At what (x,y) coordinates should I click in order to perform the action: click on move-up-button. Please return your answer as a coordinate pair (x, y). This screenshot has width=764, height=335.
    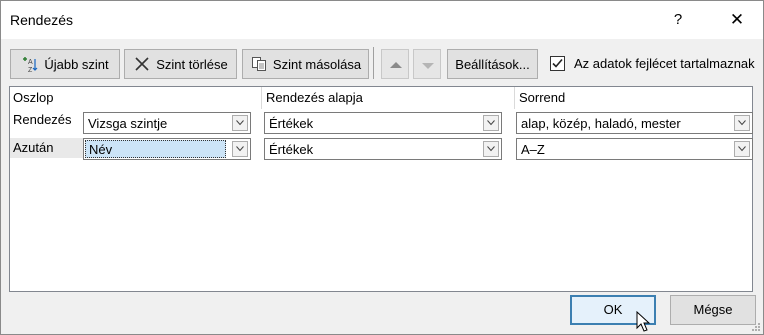
    Looking at the image, I should click on (395, 64).